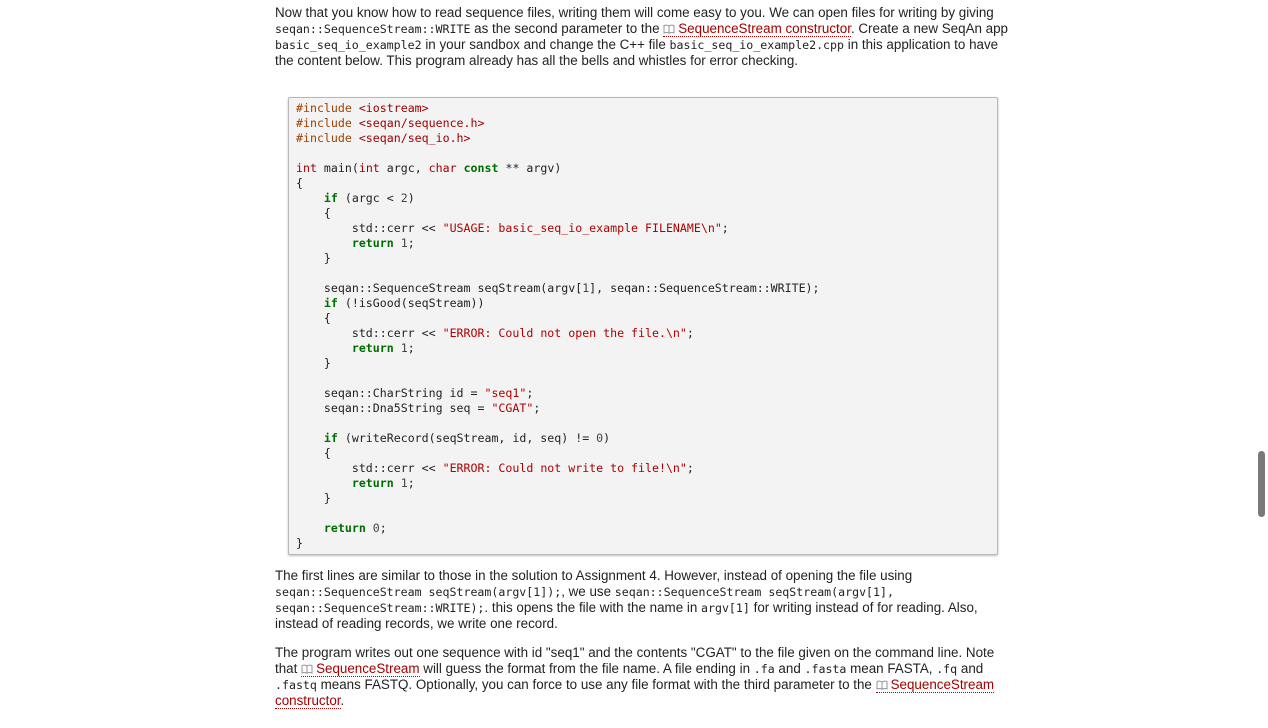  Describe the element at coordinates (383, 138) in the screenshot. I see `code-line: #include <seqan/seq_io.h>` at that location.